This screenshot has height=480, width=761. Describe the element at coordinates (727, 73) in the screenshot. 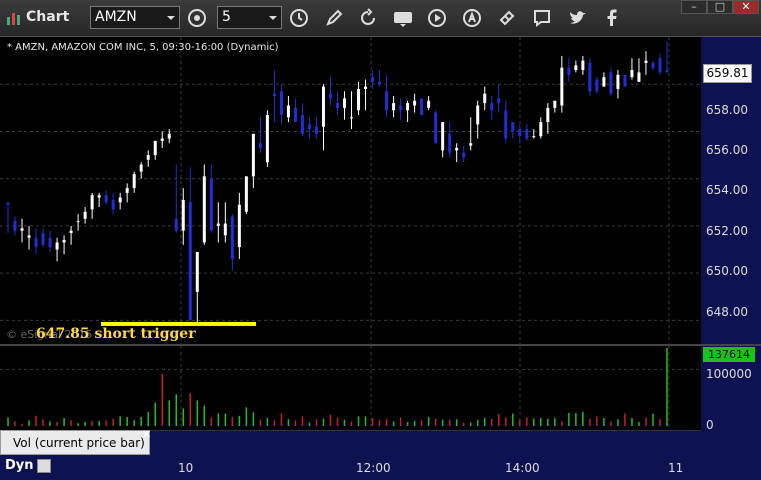

I see `last-price-badge: 659.81` at that location.